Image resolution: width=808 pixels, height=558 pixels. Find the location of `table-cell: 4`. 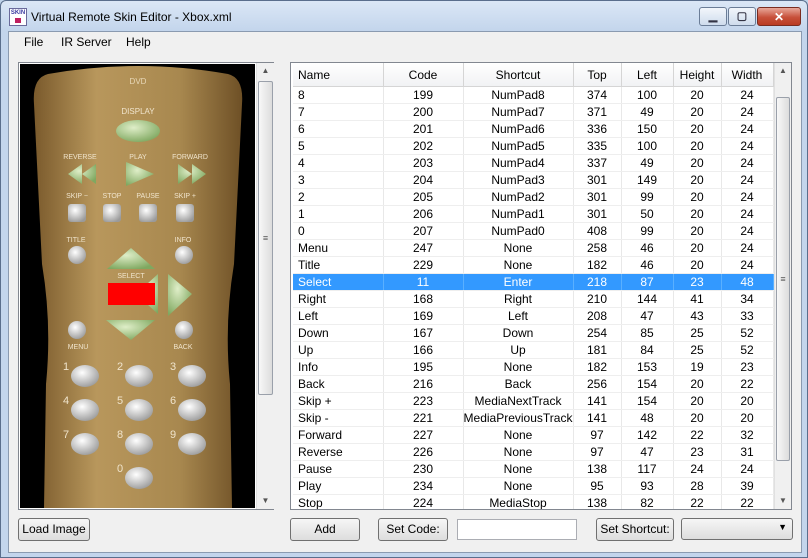

table-cell: 4 is located at coordinates (338, 163).